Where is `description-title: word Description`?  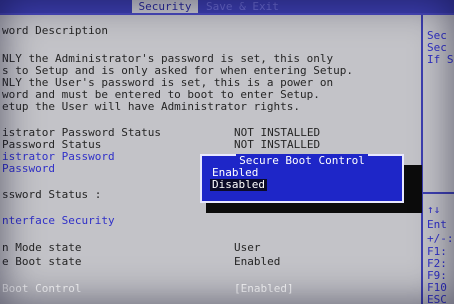
description-title: word Description is located at coordinates (55, 30).